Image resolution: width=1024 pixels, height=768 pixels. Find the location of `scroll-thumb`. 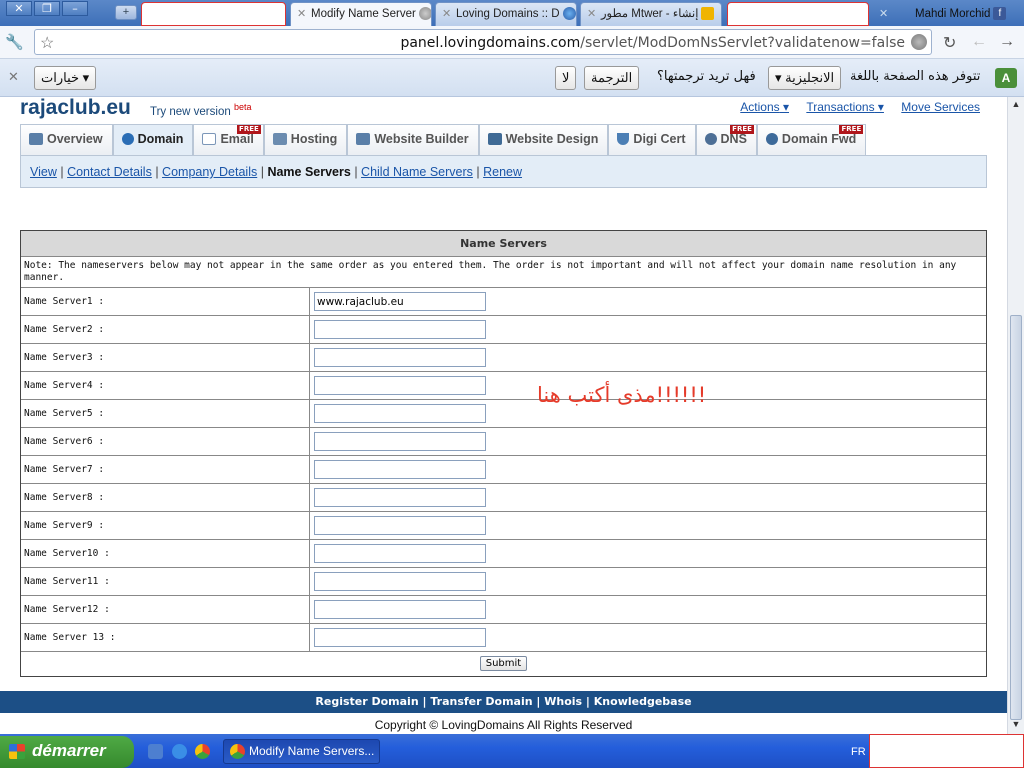

scroll-thumb is located at coordinates (1016, 517).